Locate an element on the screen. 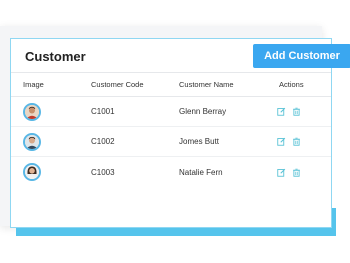 Image resolution: width=350 pixels, height=263 pixels. table-row: C1002 Jomes Butt is located at coordinates (171, 142).